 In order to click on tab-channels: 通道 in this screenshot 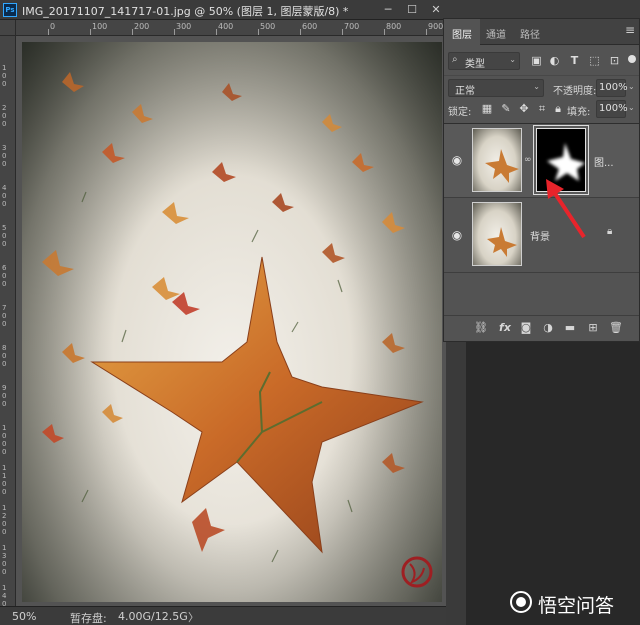, I will do `click(496, 33)`.